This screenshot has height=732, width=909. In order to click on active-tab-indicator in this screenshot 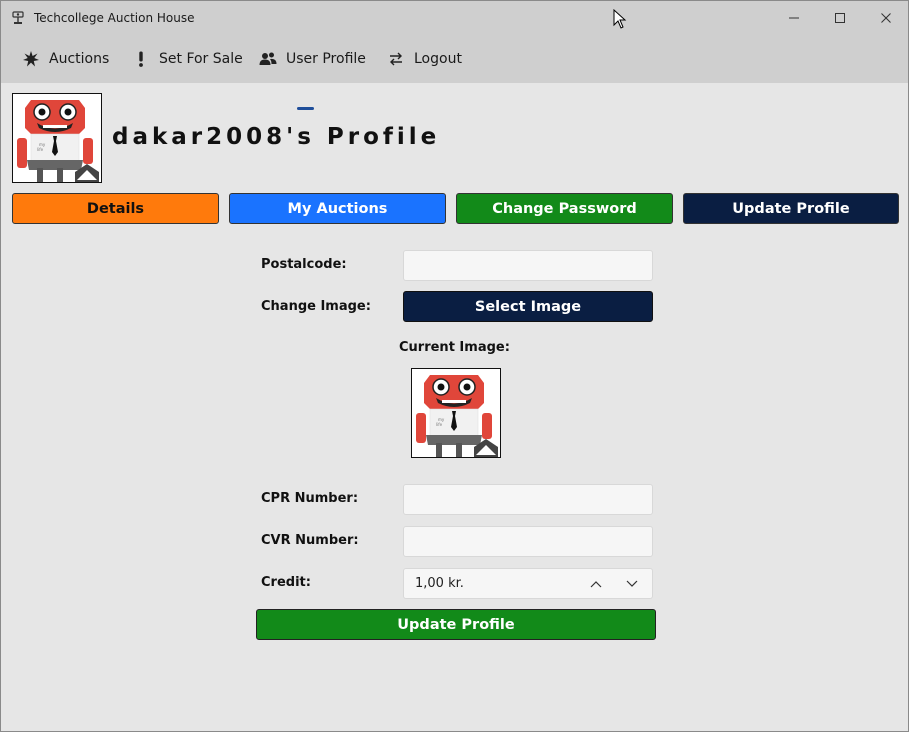, I will do `click(305, 108)`.